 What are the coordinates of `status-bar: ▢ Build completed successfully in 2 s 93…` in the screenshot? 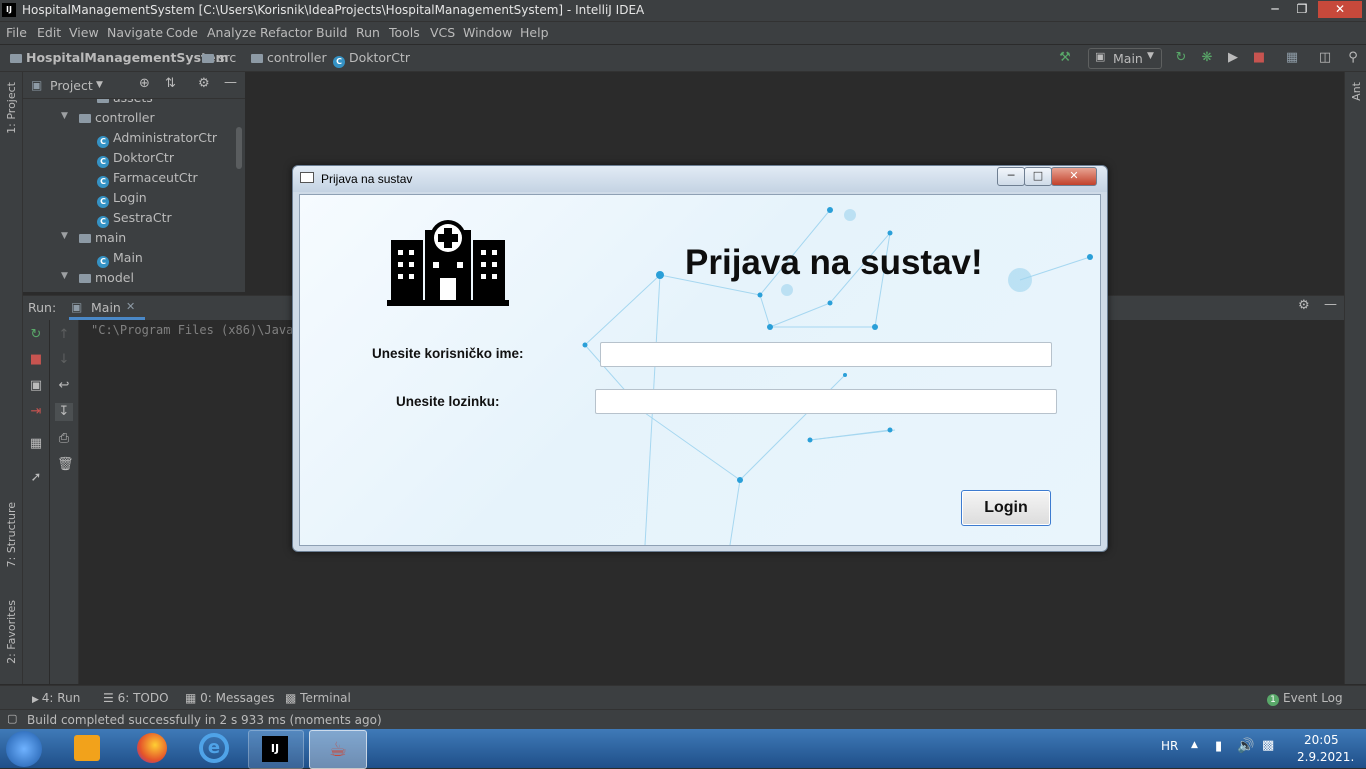 It's located at (683, 719).